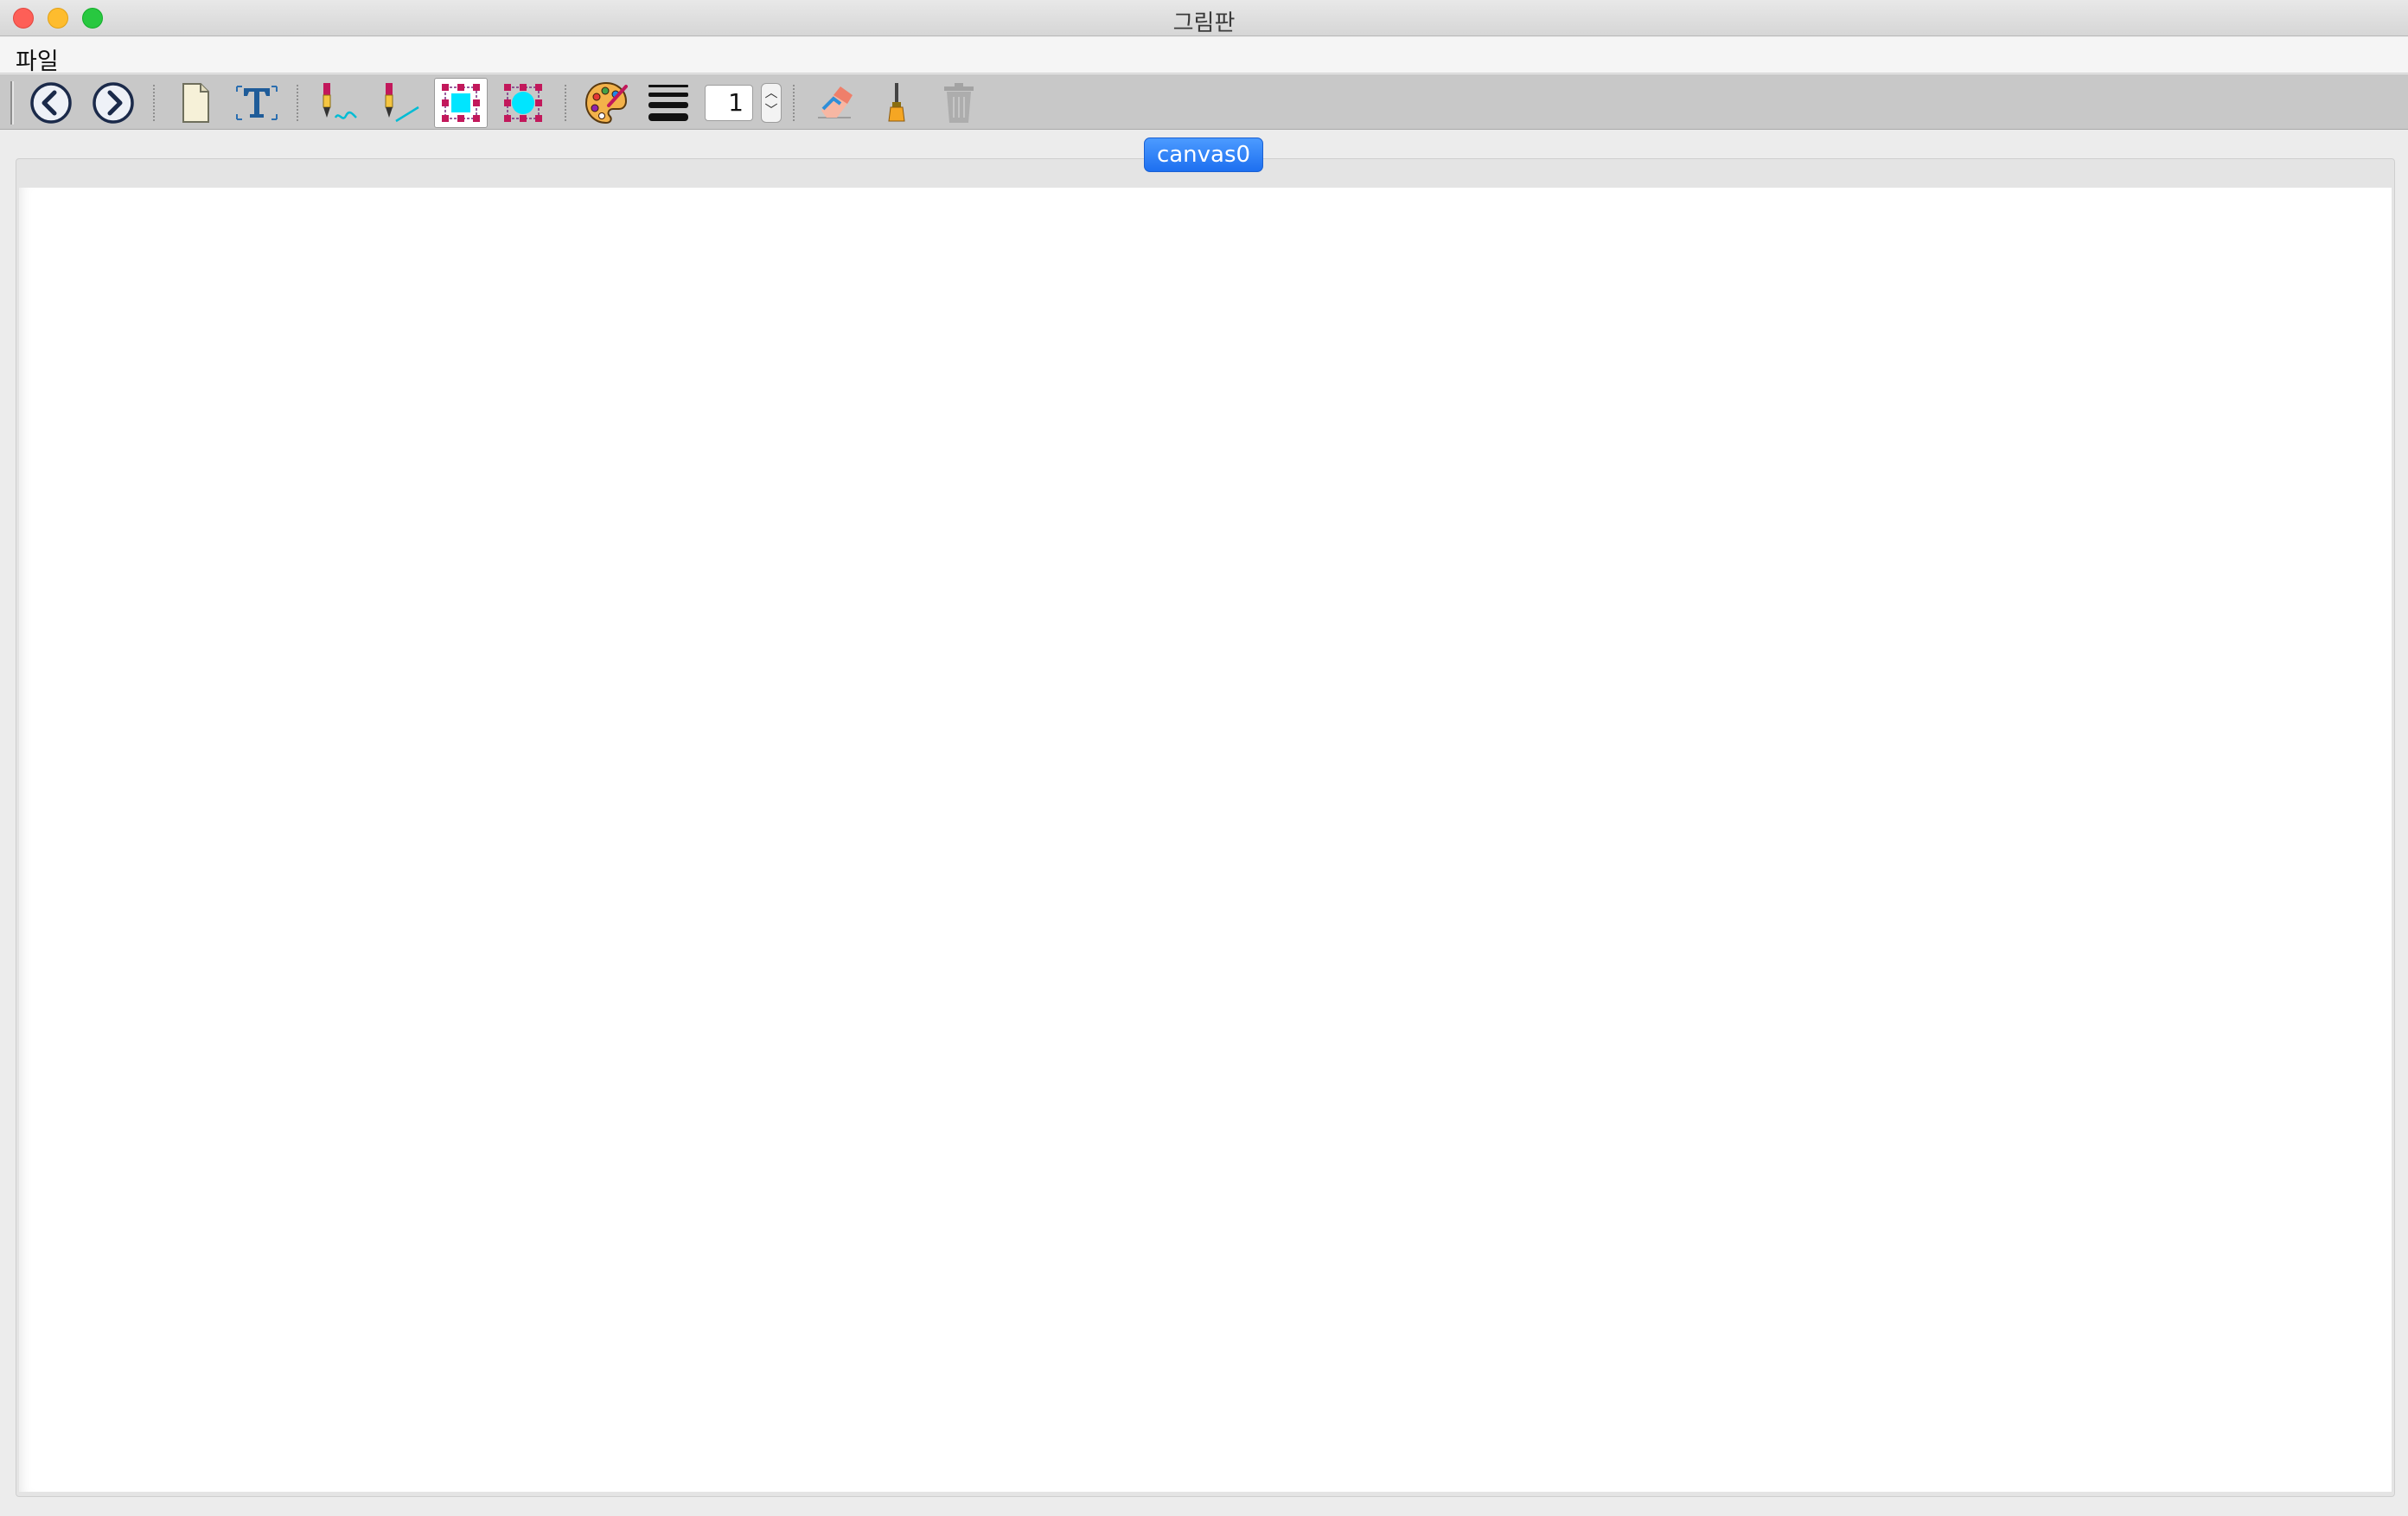  Describe the element at coordinates (37, 59) in the screenshot. I see `menu-file: 파일` at that location.